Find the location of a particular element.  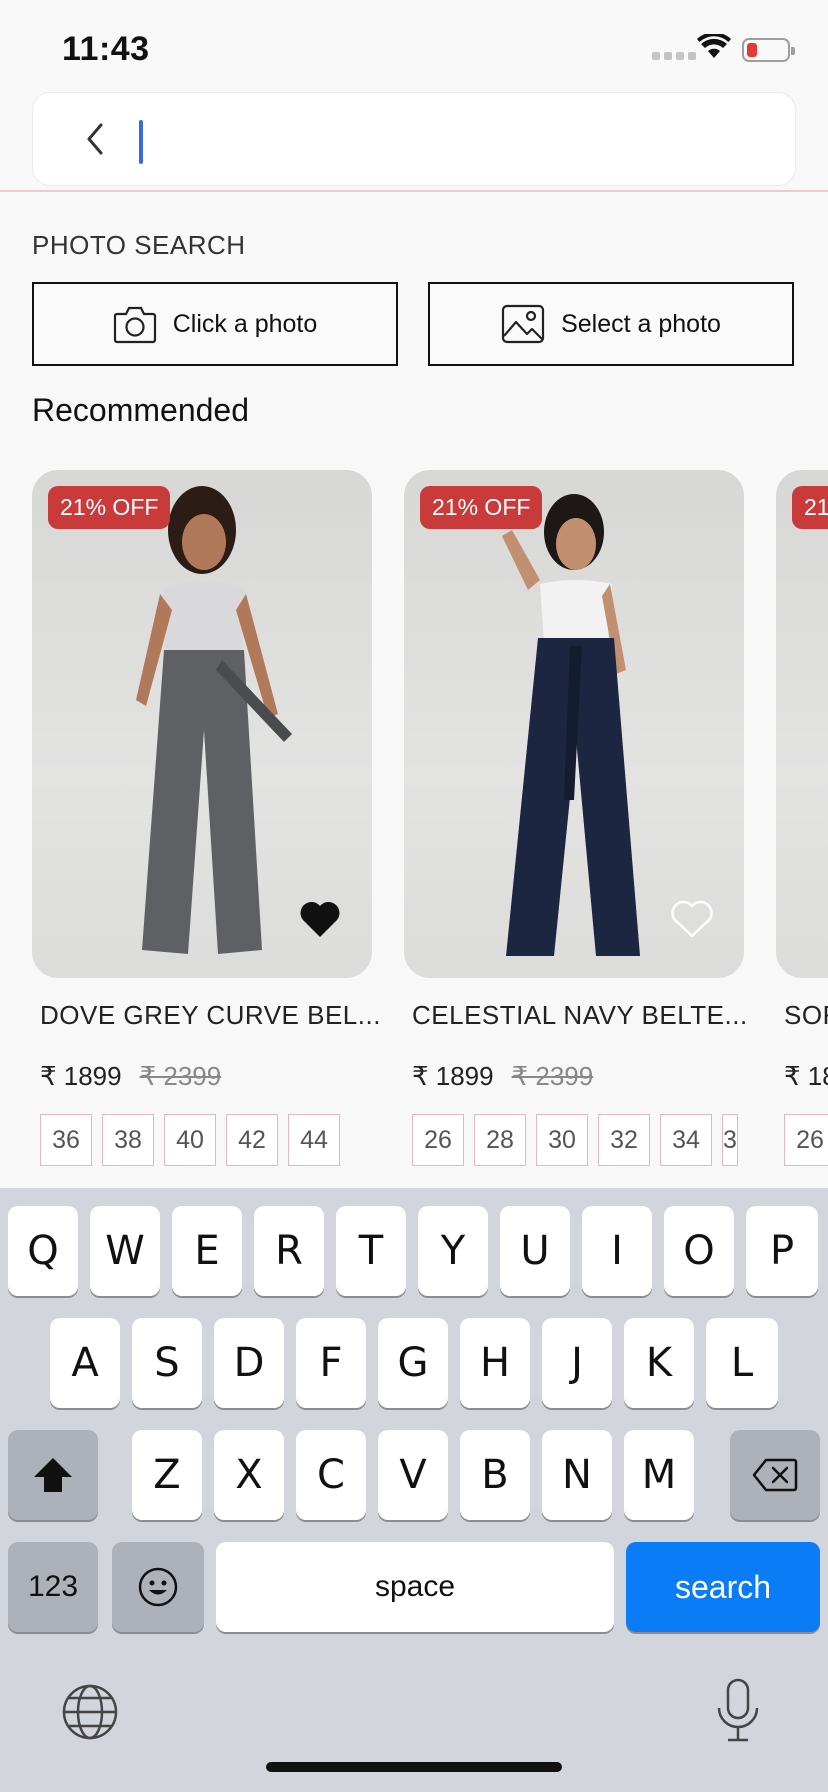

backspace-key is located at coordinates (775, 1475).